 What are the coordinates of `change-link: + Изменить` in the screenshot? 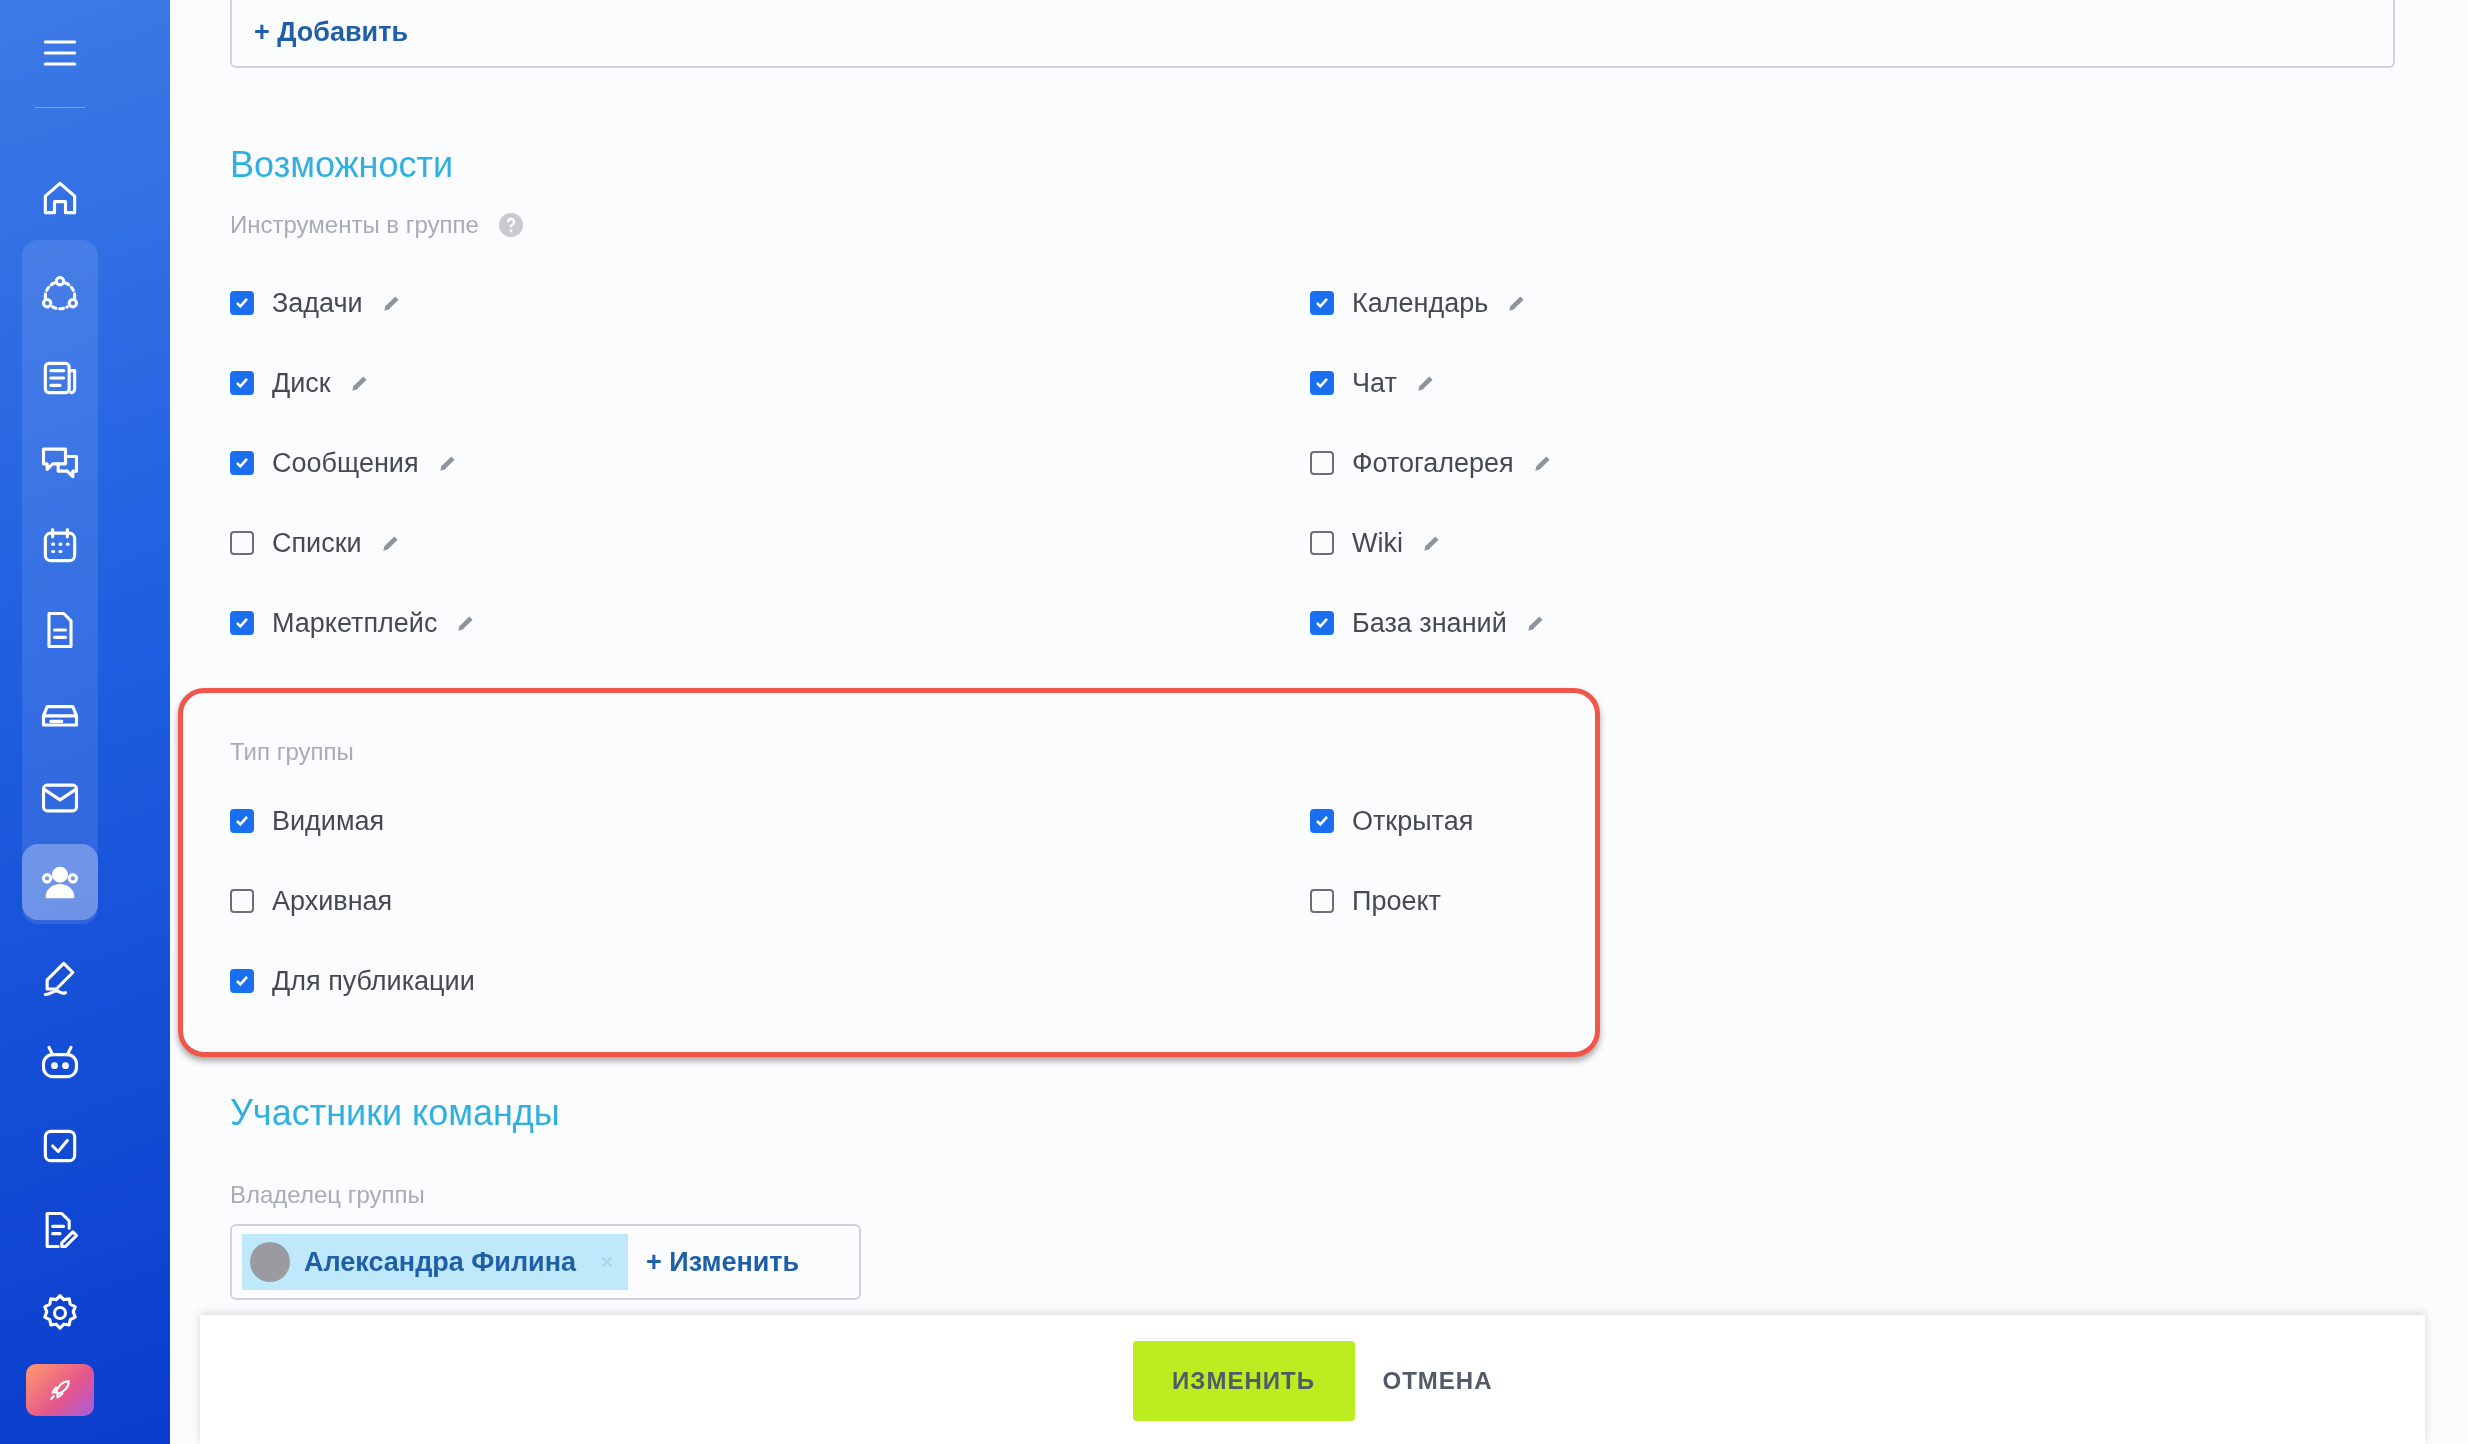 It's located at (723, 1262).